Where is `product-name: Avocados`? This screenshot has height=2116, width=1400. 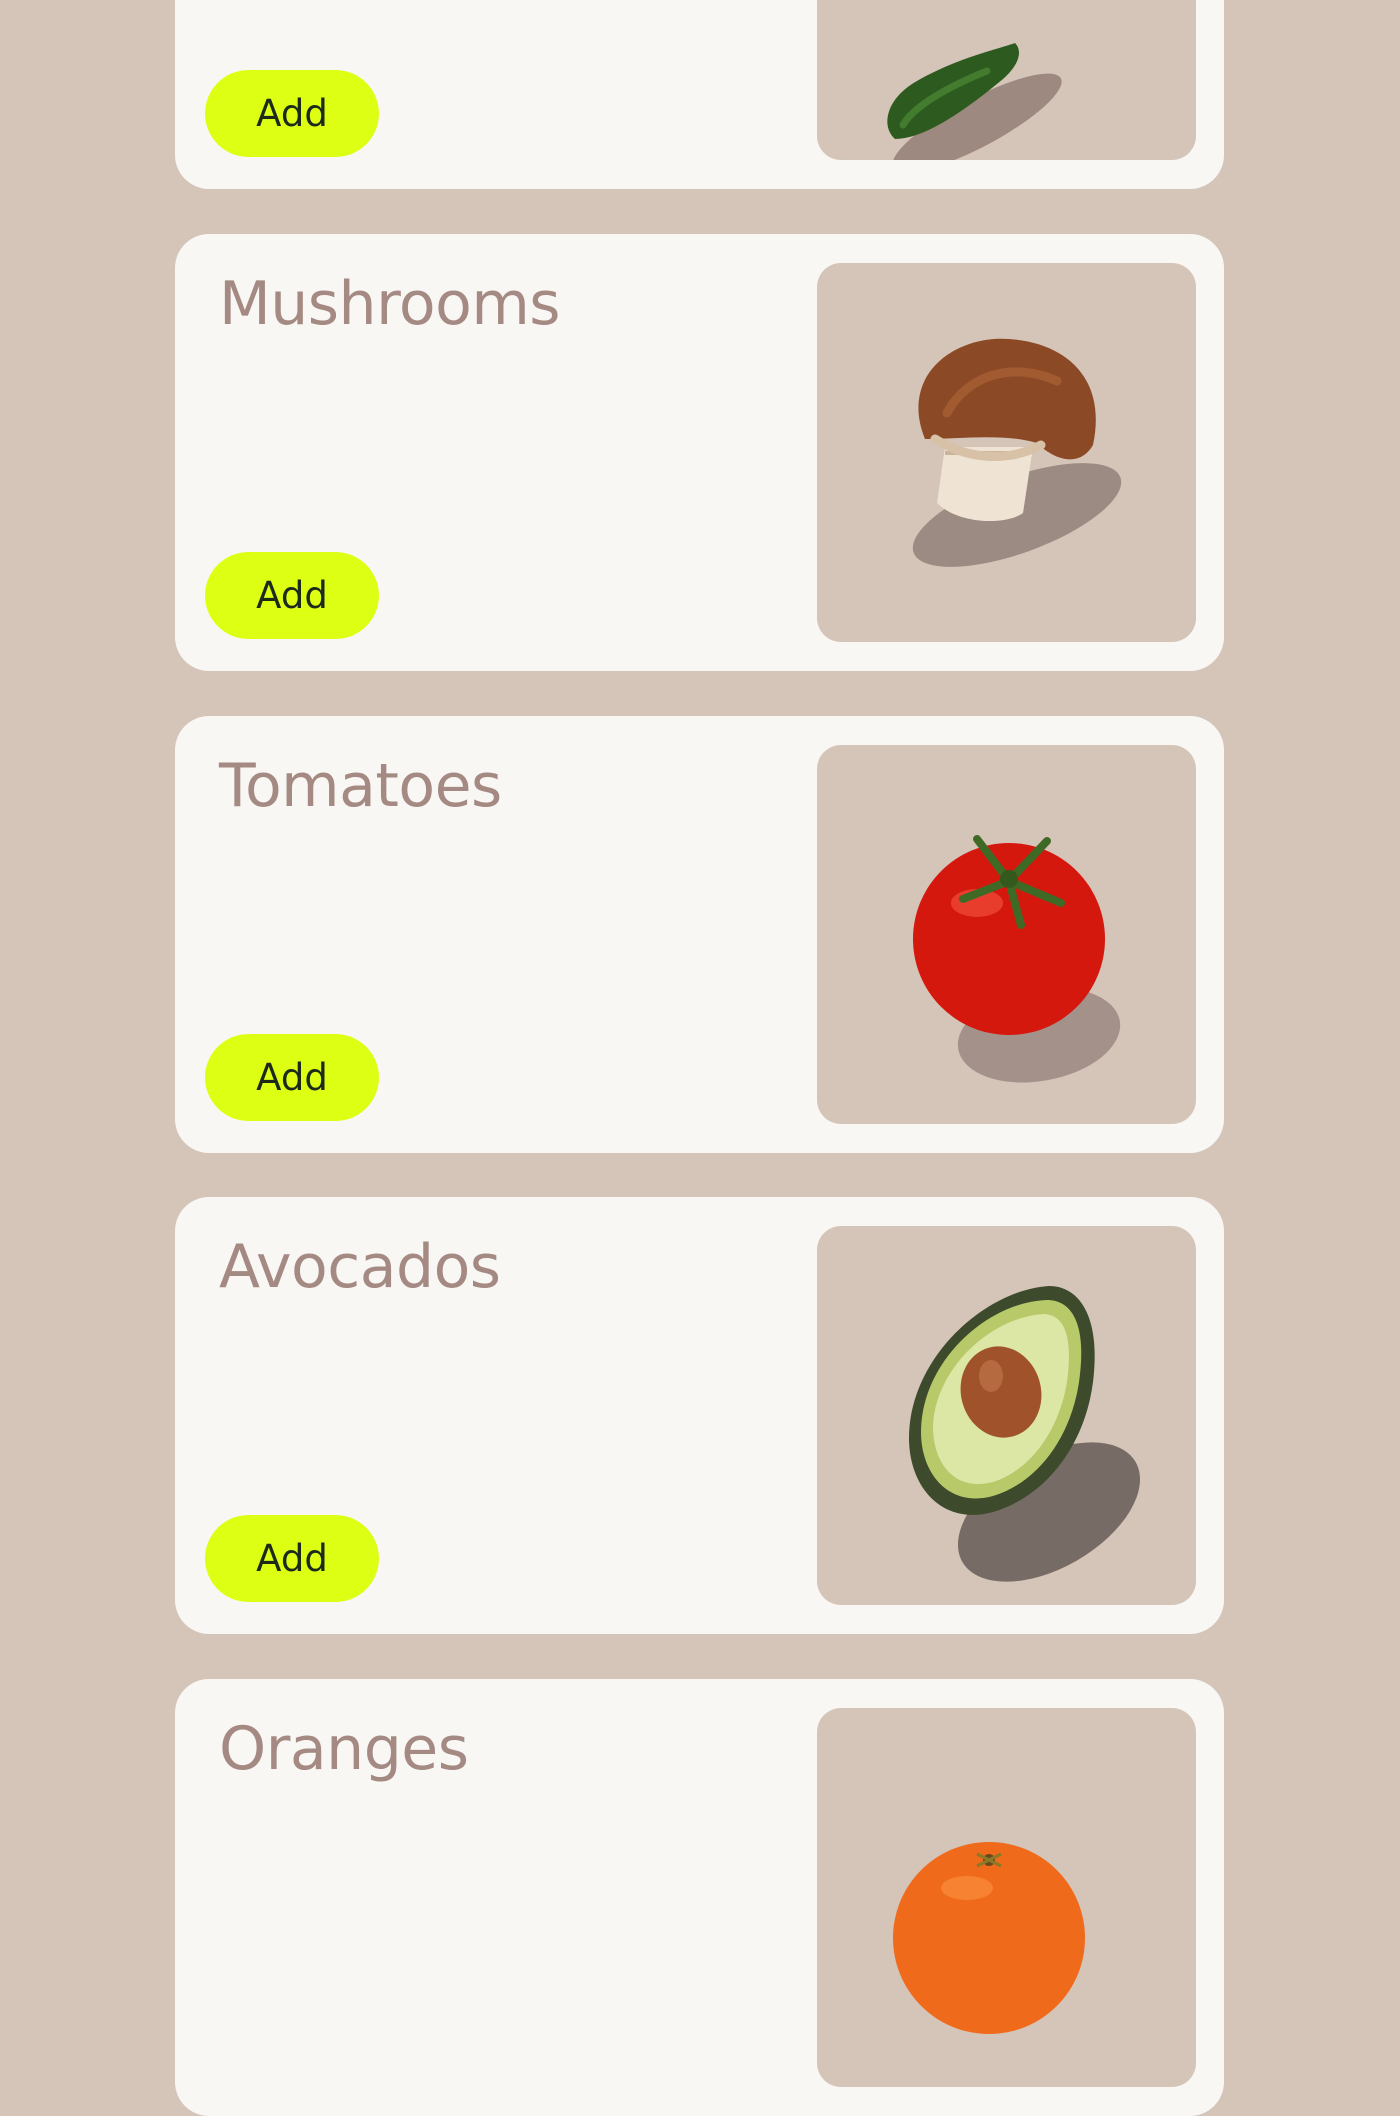 product-name: Avocados is located at coordinates (360, 1267).